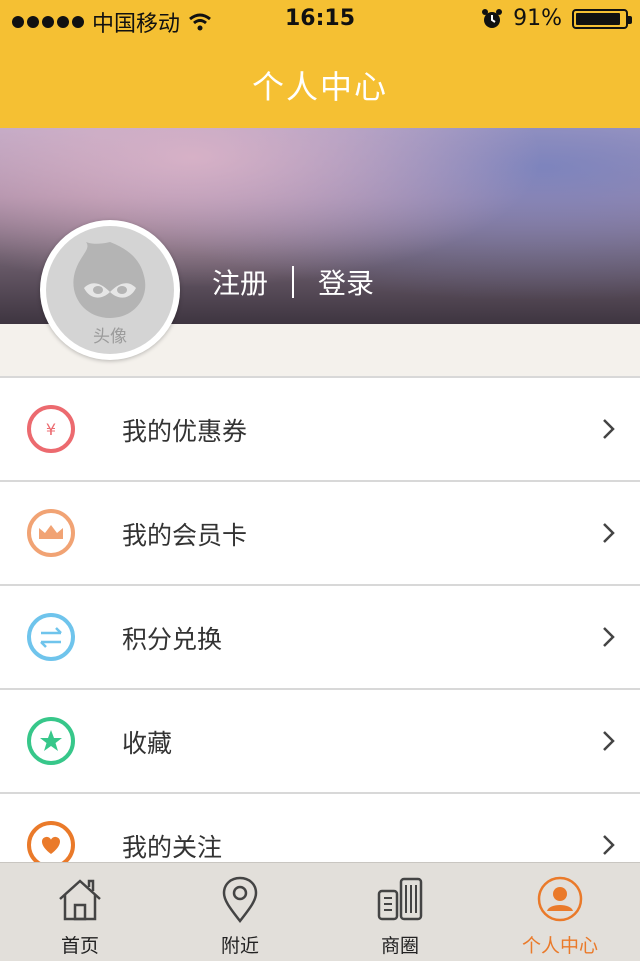 The width and height of the screenshot is (640, 961). Describe the element at coordinates (492, 18) in the screenshot. I see `alarm-icon` at that location.